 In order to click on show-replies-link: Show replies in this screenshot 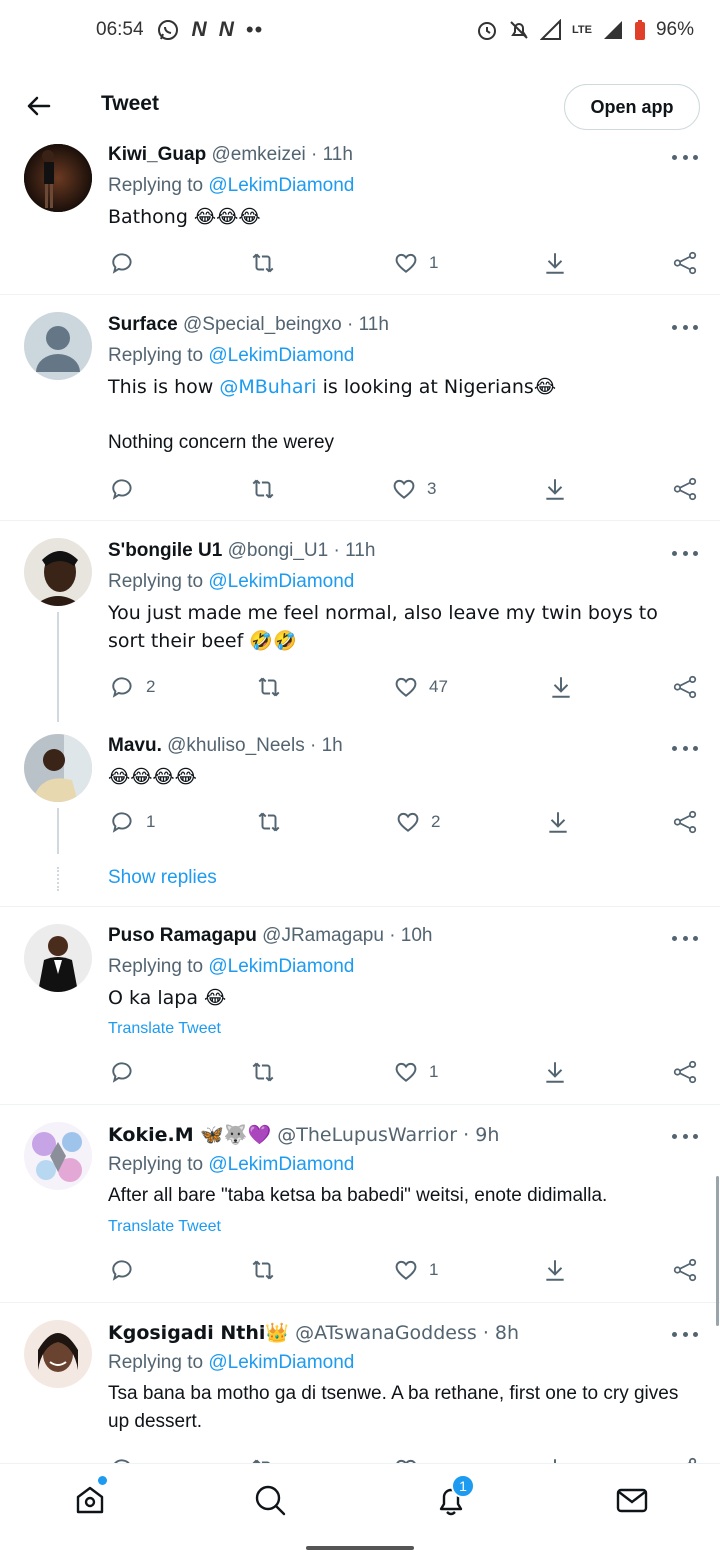, I will do `click(162, 878)`.